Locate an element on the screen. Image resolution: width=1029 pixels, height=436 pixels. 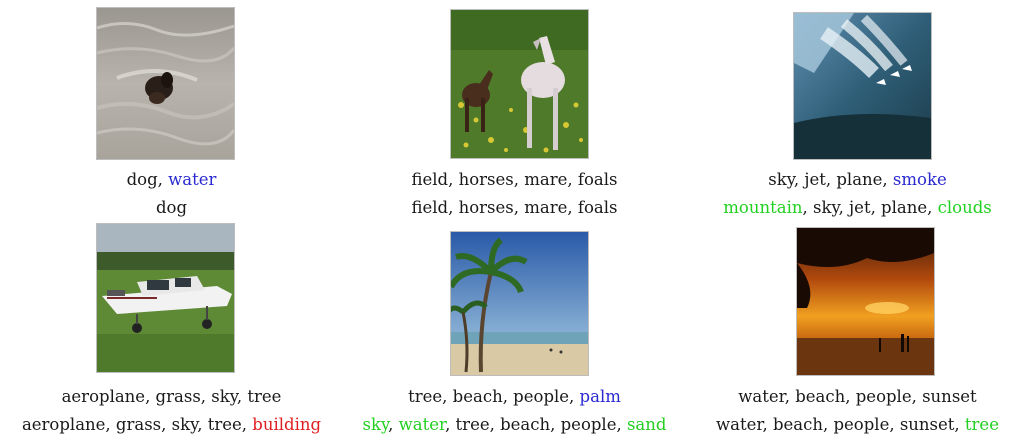
label-text: sky, jet, plane, is located at coordinates (830, 179).